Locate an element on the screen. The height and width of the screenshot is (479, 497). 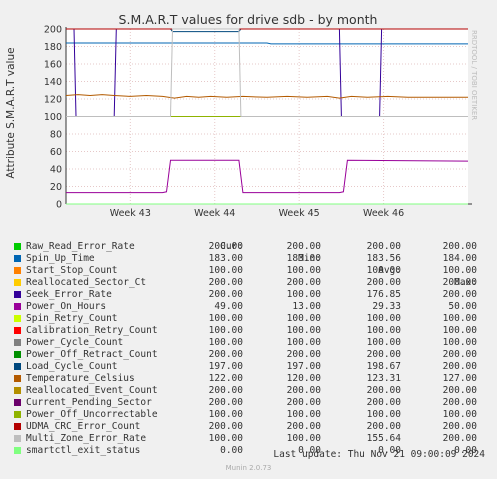
y-tick-label: 140 is located at coordinates (53, 82).